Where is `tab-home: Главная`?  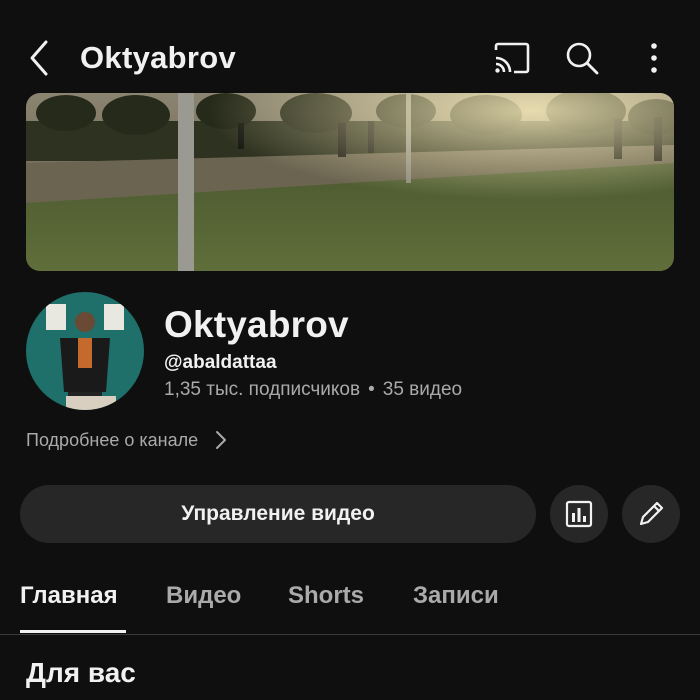 tab-home: Главная is located at coordinates (69, 596).